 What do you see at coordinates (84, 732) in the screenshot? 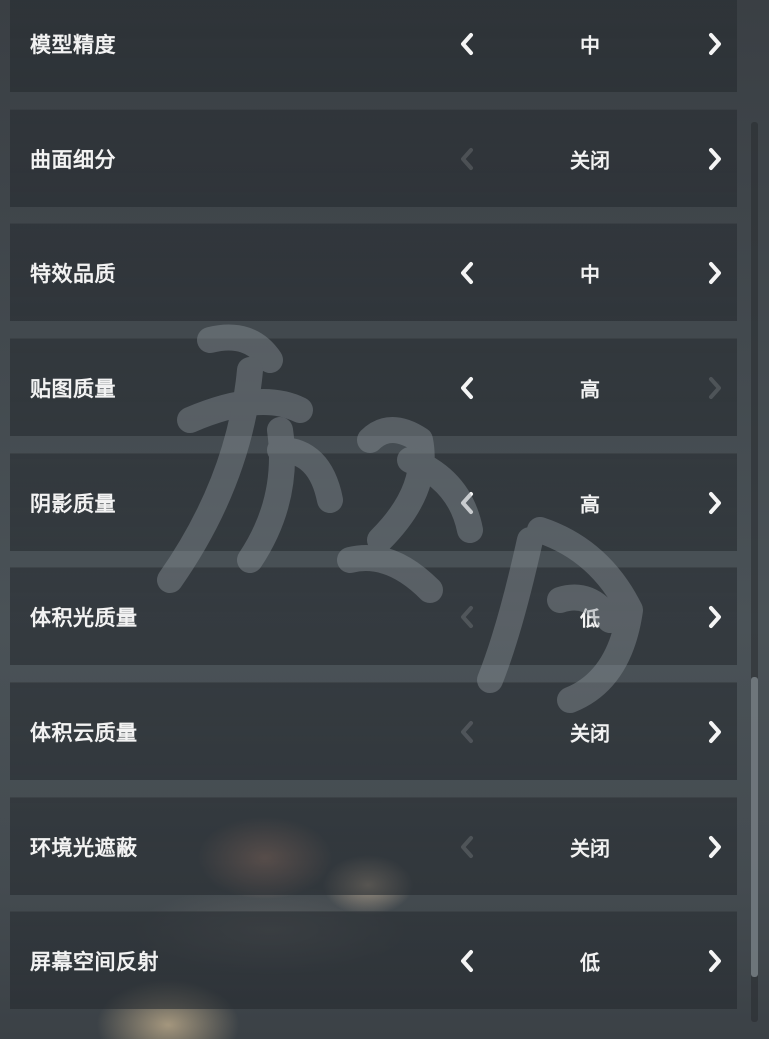
I see `setting-label: 体积云质量` at bounding box center [84, 732].